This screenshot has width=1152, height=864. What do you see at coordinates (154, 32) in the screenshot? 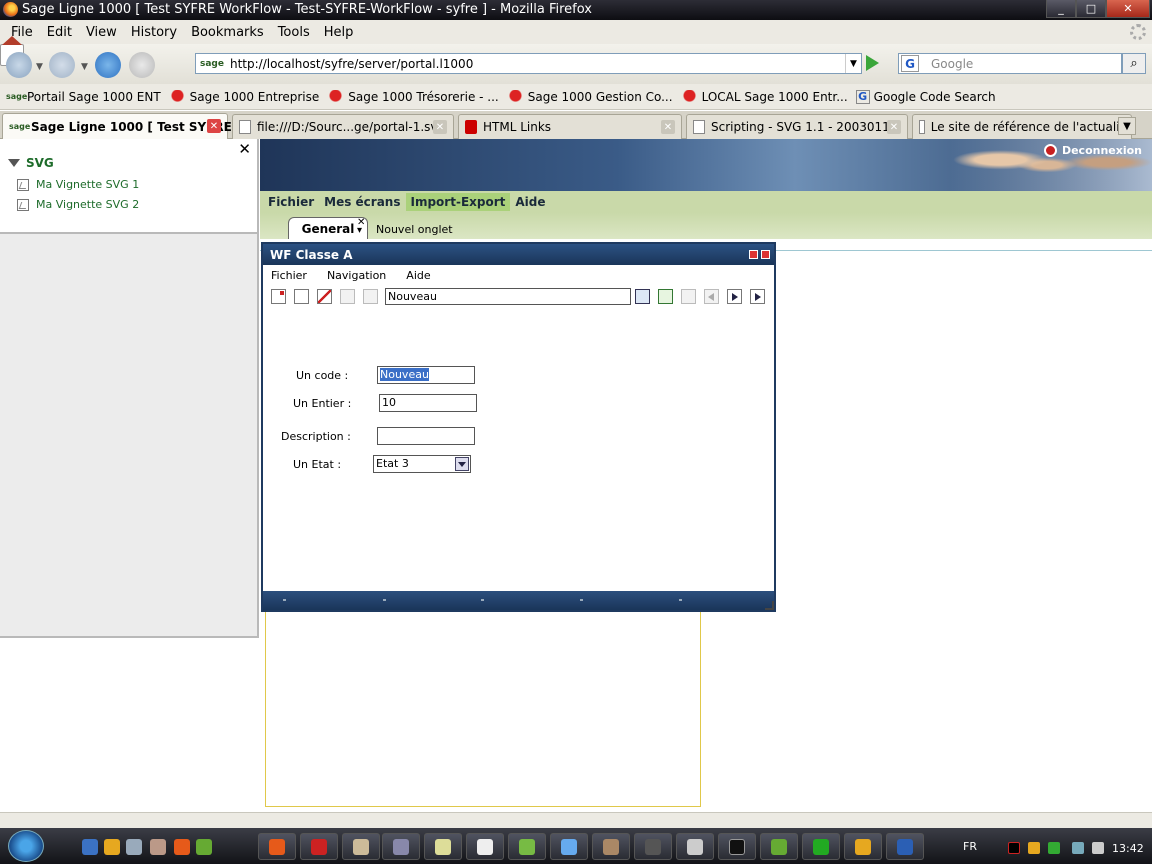
I see `menu-history: History` at bounding box center [154, 32].